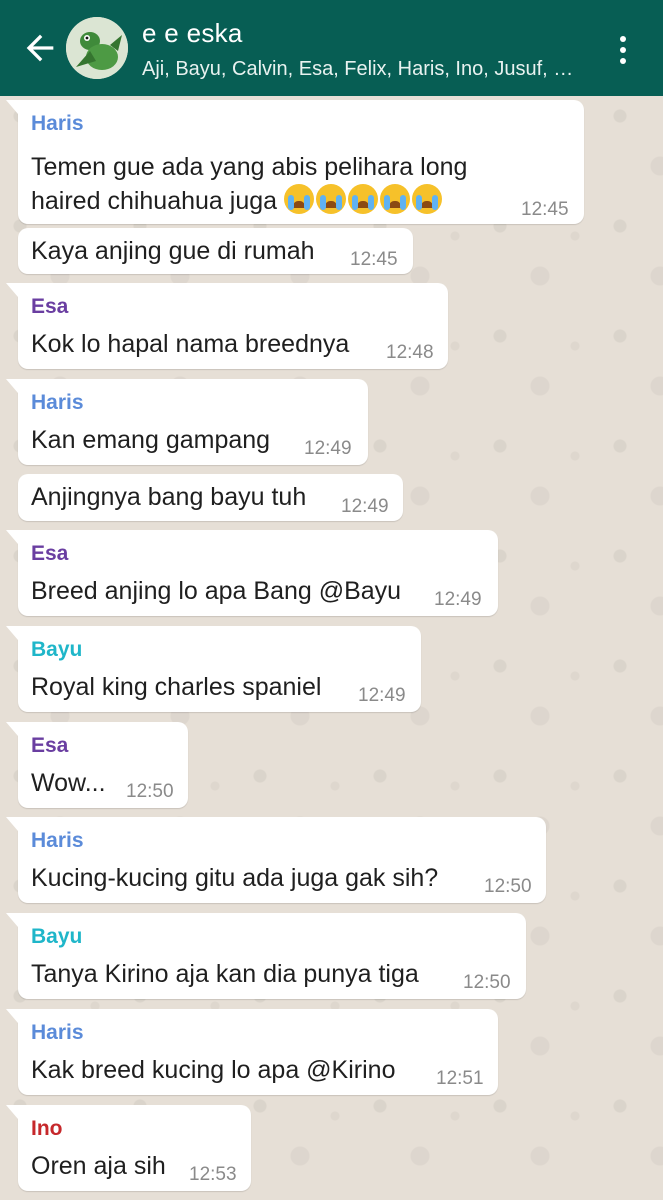  I want to click on message-text: Kok lo hapal nama breednya, so click(190, 344).